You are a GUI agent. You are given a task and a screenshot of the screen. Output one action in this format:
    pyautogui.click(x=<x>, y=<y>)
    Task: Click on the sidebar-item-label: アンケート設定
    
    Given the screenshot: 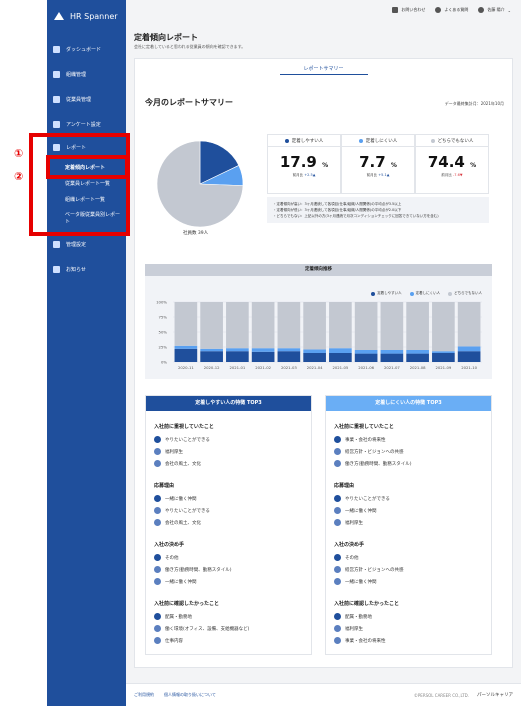 What is the action you would take?
    pyautogui.click(x=83, y=124)
    